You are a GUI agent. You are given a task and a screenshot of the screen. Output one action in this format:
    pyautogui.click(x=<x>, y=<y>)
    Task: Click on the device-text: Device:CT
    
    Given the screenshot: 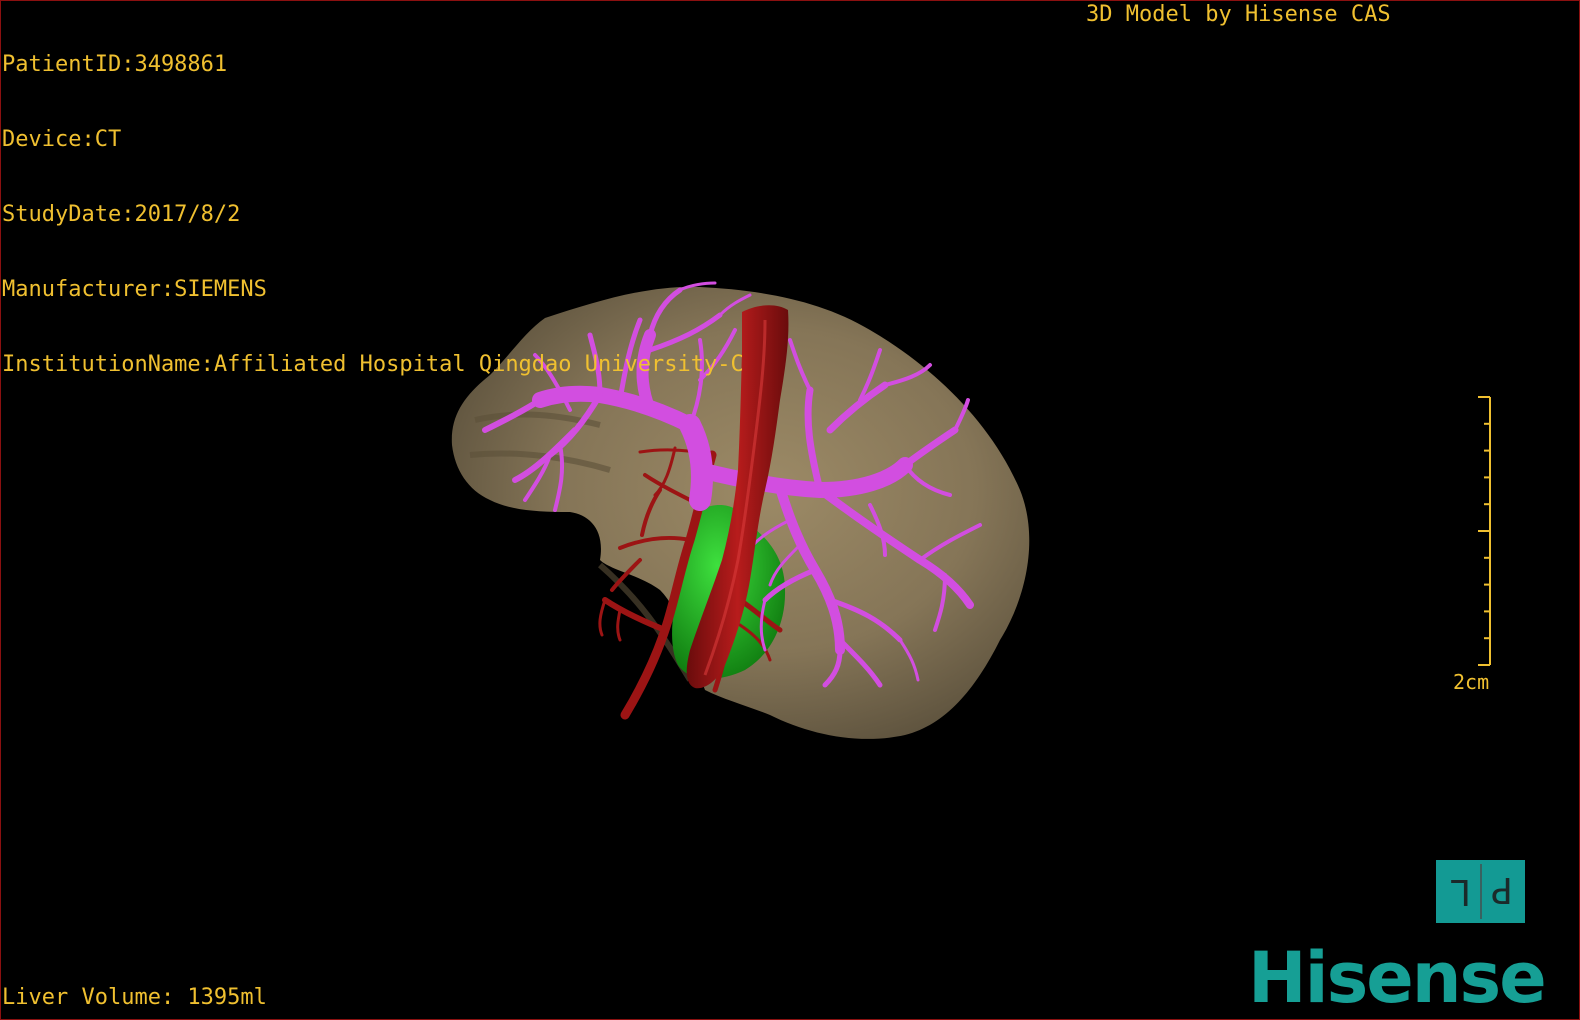 What is the action you would take?
    pyautogui.click(x=62, y=139)
    